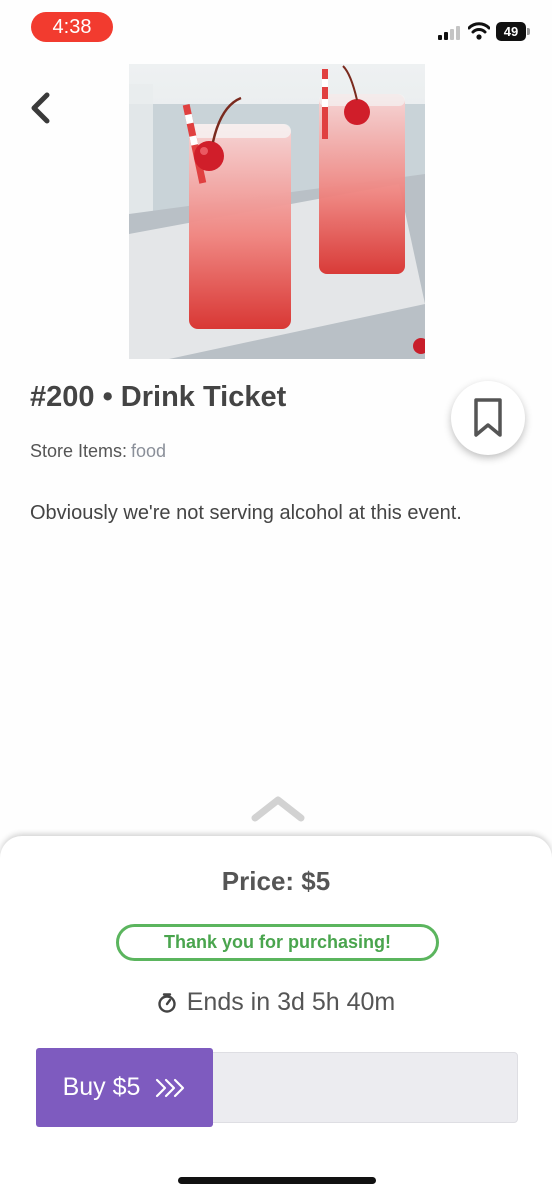 This screenshot has height=1193, width=552. Describe the element at coordinates (479, 31) in the screenshot. I see `wifi-icon` at that location.